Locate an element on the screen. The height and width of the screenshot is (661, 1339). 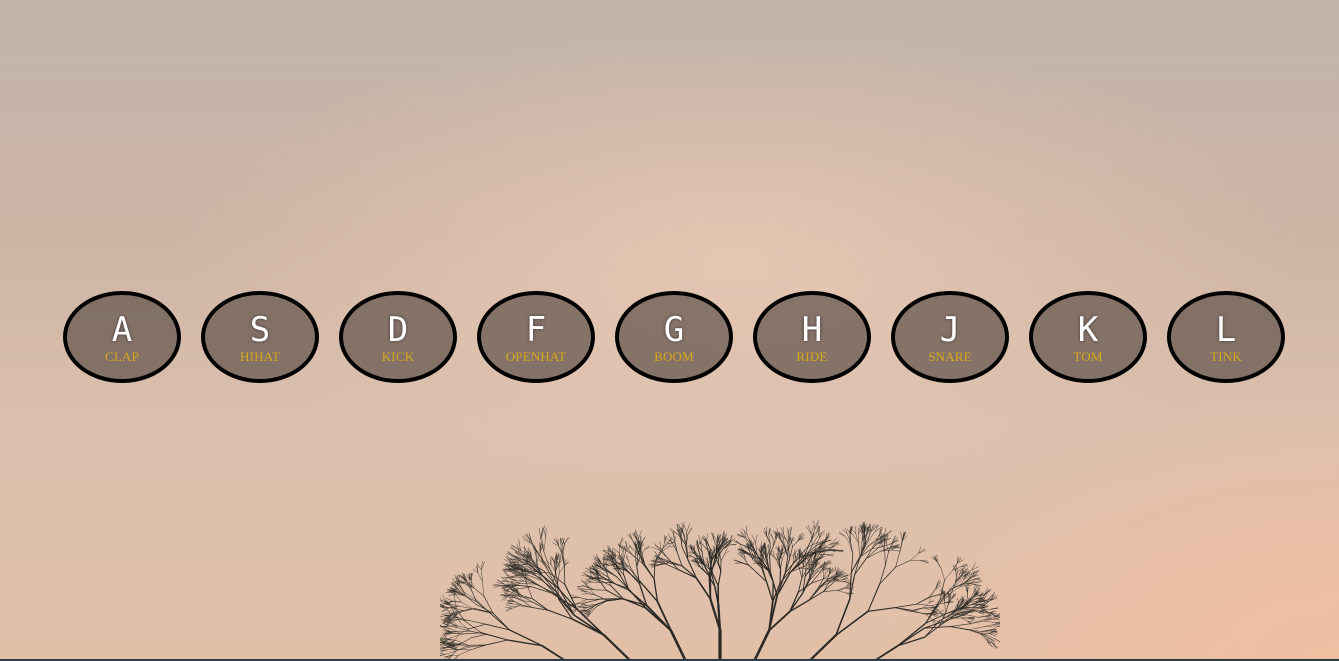
key-letter: A is located at coordinates (122, 330).